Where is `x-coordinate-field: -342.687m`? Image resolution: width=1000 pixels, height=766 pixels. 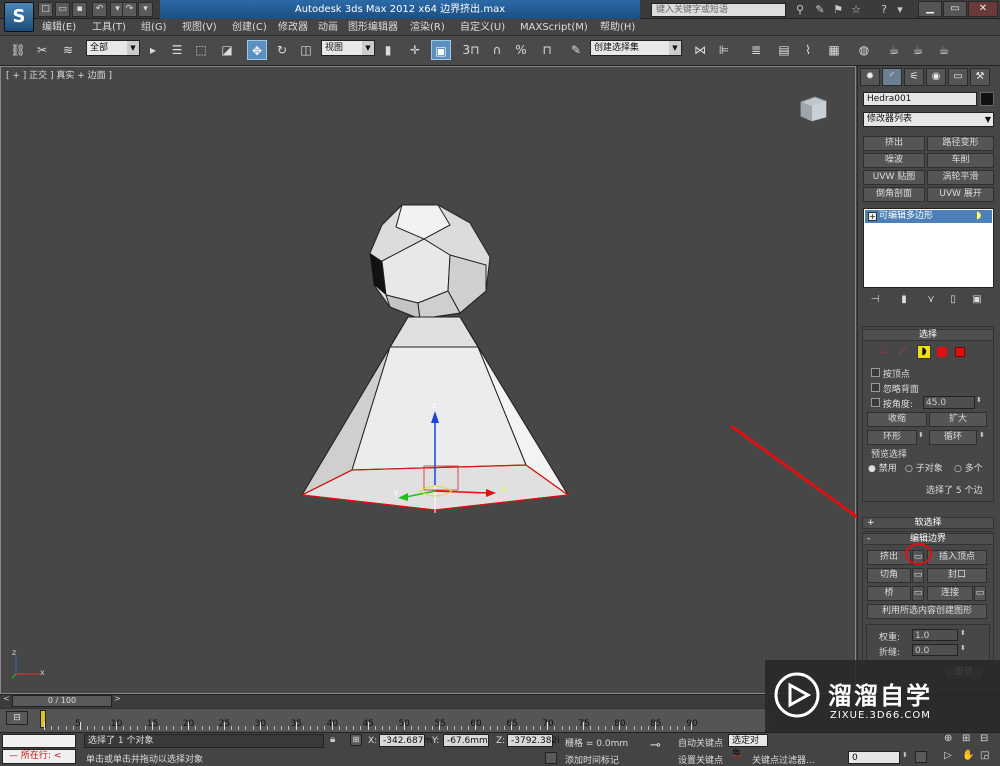 x-coordinate-field: -342.687m is located at coordinates (405, 740).